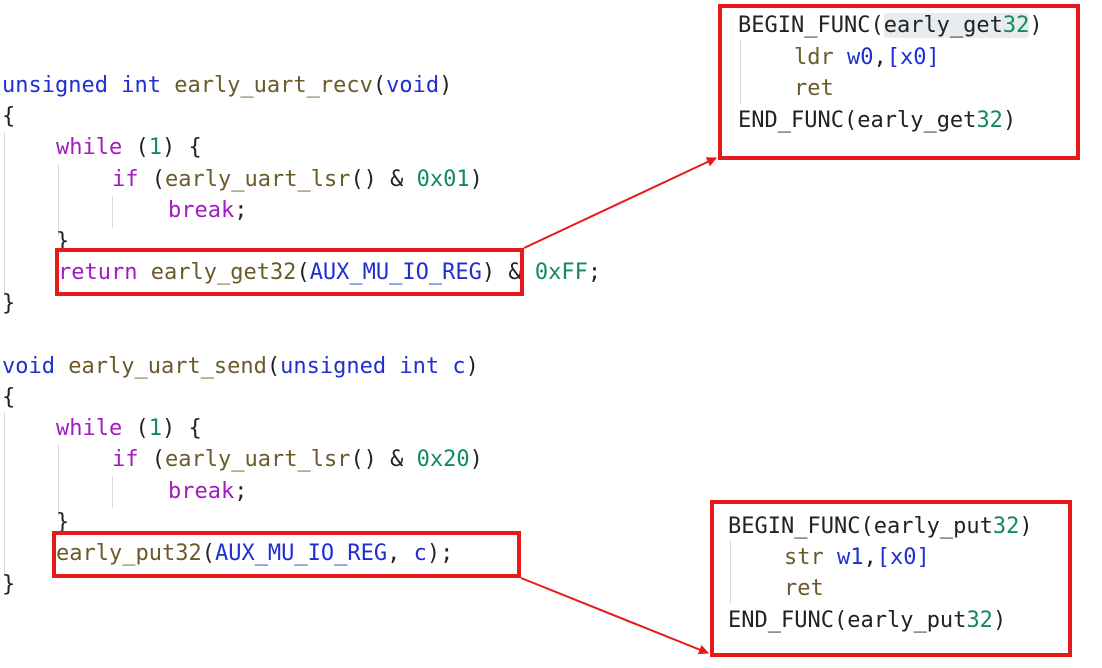 The width and height of the screenshot is (1102, 668). What do you see at coordinates (614, 616) in the screenshot?
I see `arrow-to-put32` at bounding box center [614, 616].